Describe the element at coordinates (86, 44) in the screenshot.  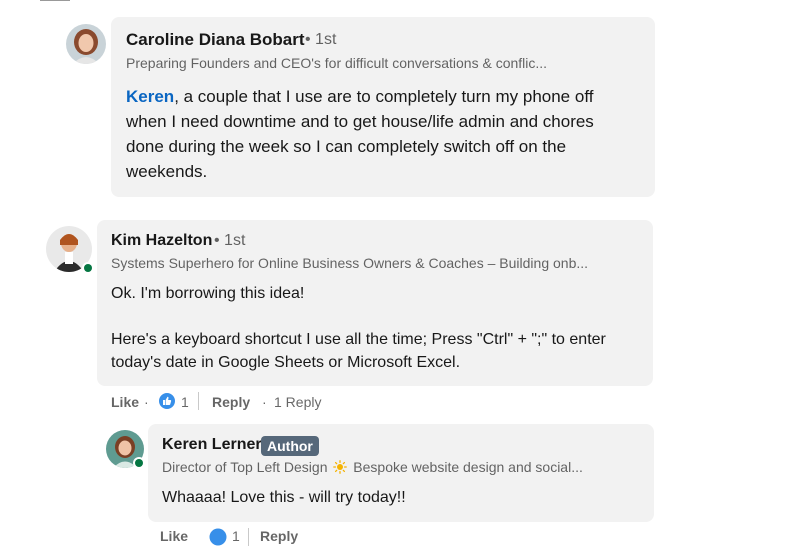
I see `avatar-caroline` at that location.